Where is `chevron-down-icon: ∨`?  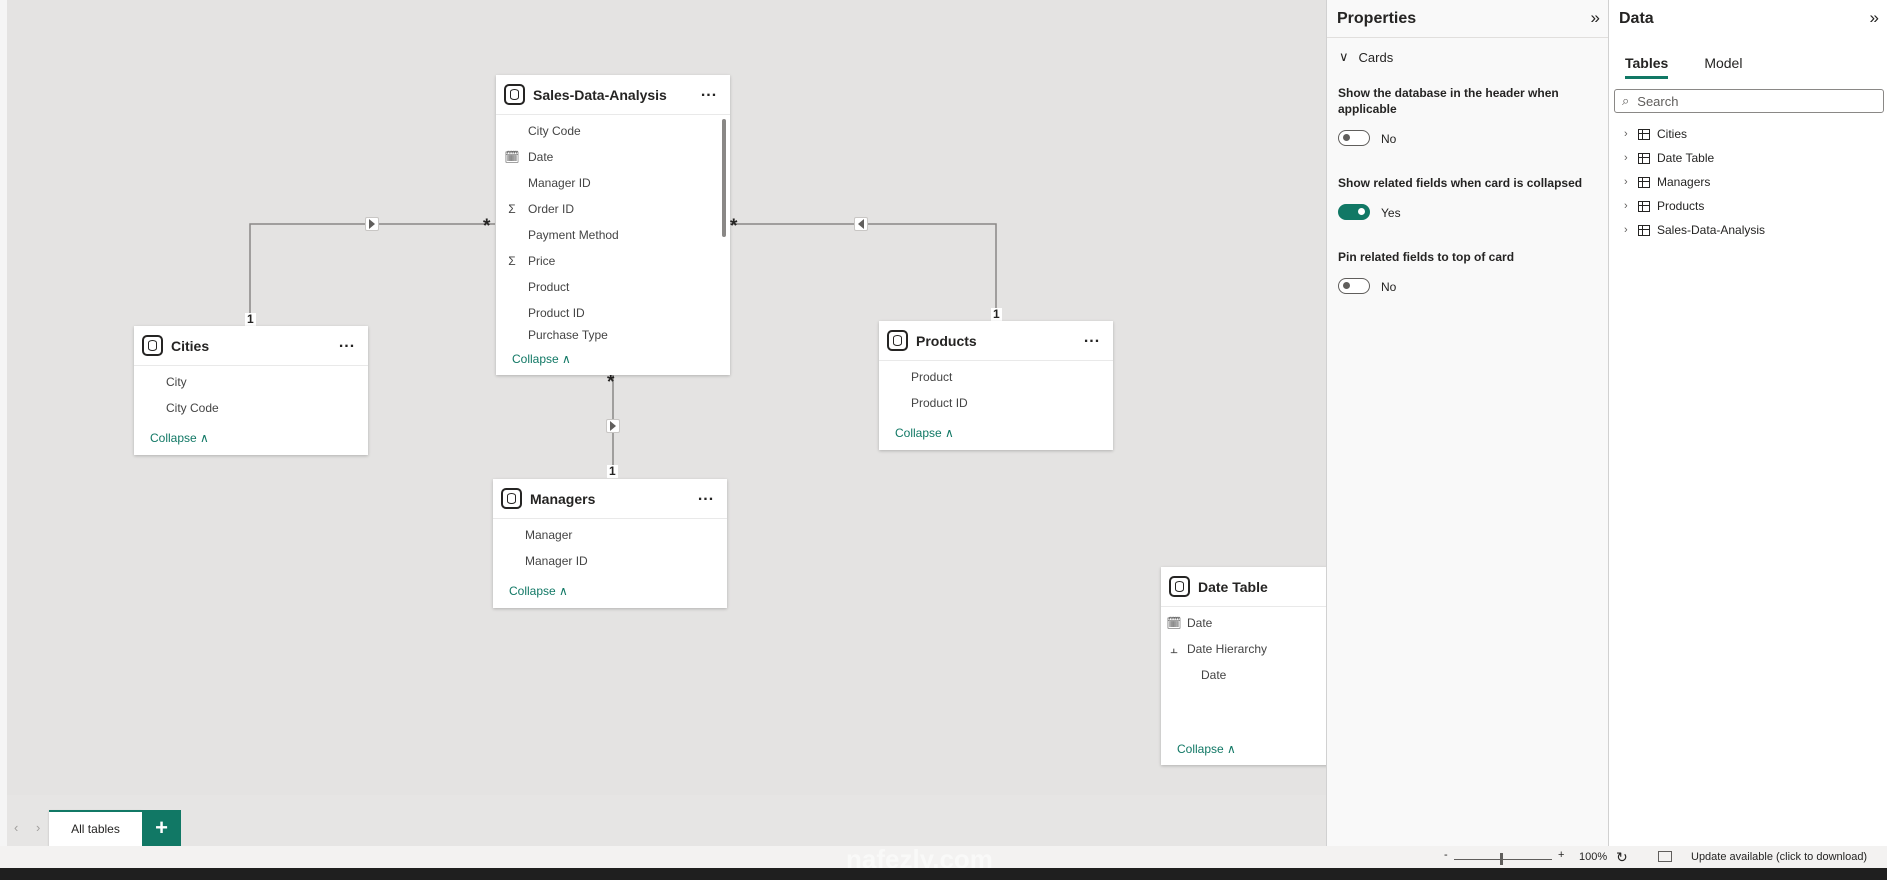
chevron-down-icon: ∨ is located at coordinates (1344, 56).